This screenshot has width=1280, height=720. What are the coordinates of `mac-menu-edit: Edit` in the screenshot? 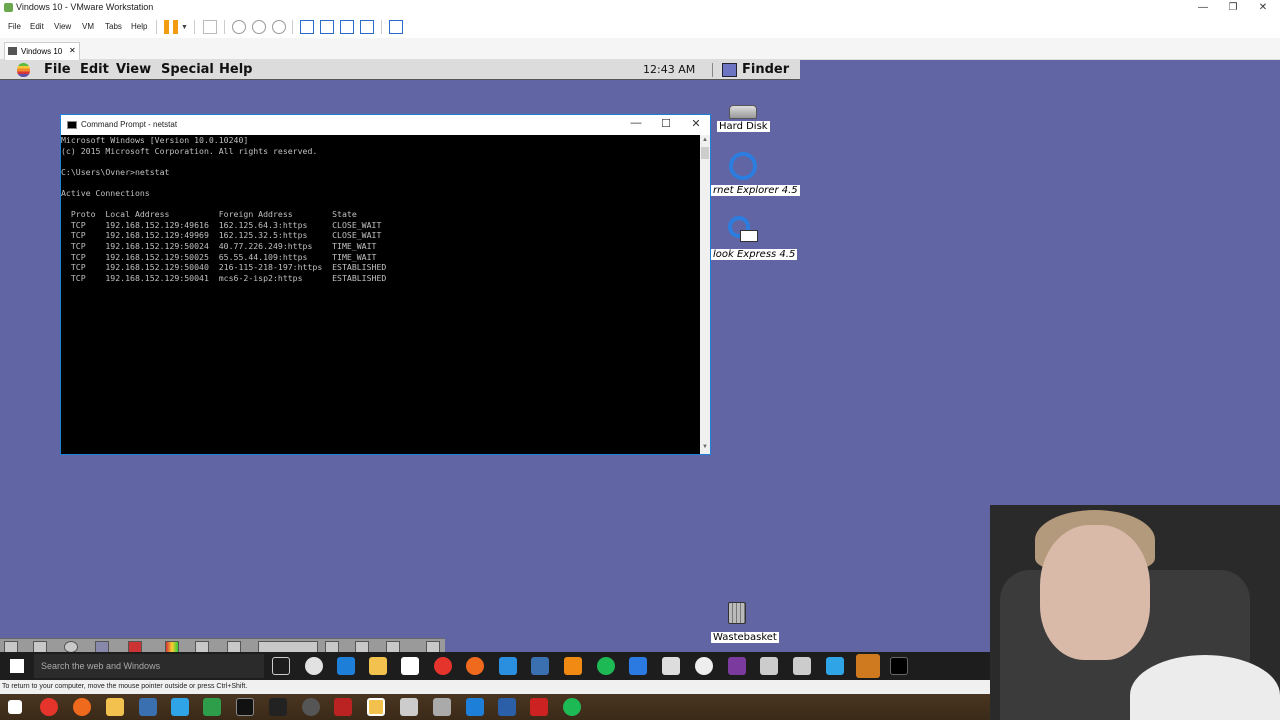 It's located at (94, 69).